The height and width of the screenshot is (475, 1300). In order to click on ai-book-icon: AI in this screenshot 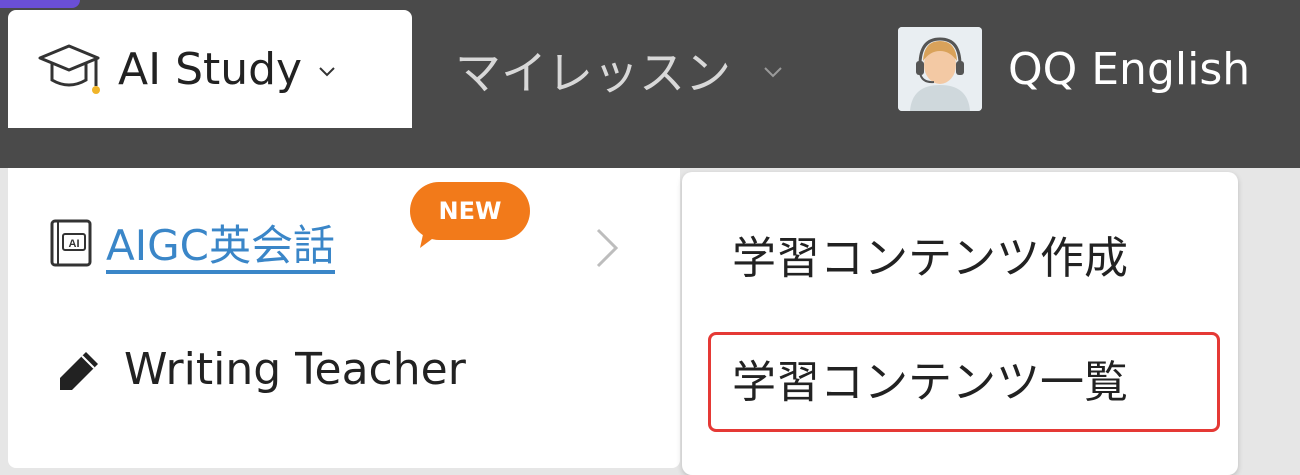, I will do `click(71, 242)`.